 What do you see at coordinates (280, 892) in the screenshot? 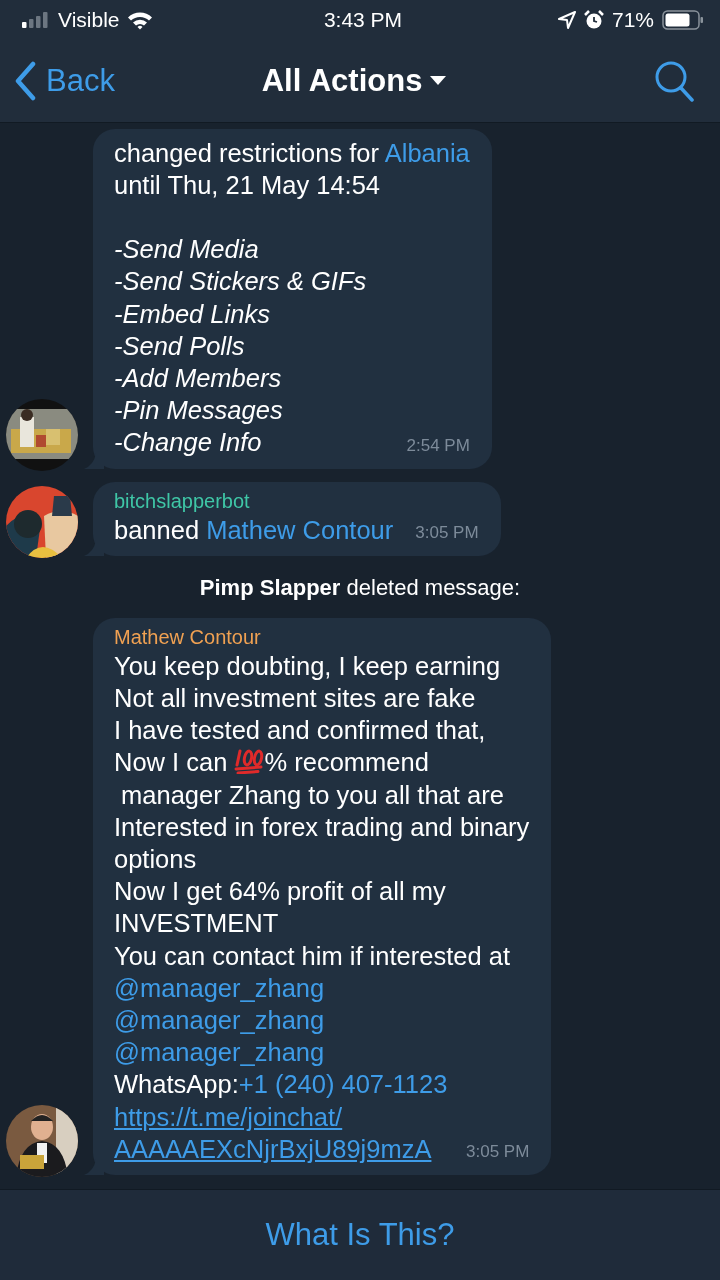
I see `message-text: Now I get 64% profit of all my` at bounding box center [280, 892].